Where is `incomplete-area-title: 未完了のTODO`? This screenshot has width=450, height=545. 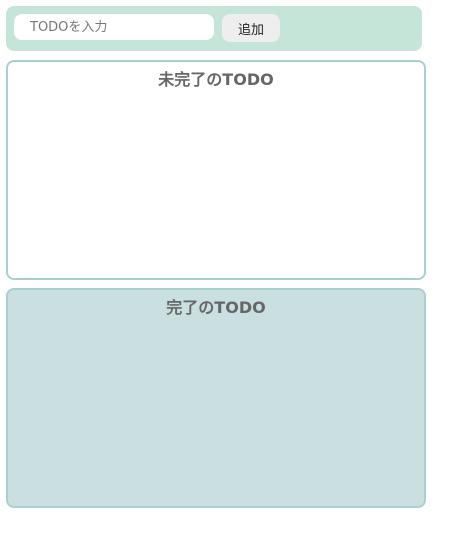 incomplete-area-title: 未完了のTODO is located at coordinates (216, 79).